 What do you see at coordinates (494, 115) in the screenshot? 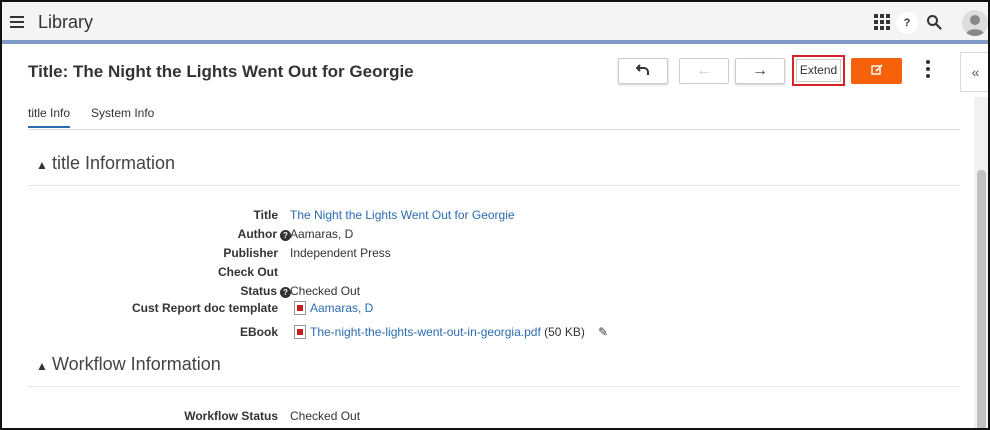
I see `tab-bar: title Info System Info` at bounding box center [494, 115].